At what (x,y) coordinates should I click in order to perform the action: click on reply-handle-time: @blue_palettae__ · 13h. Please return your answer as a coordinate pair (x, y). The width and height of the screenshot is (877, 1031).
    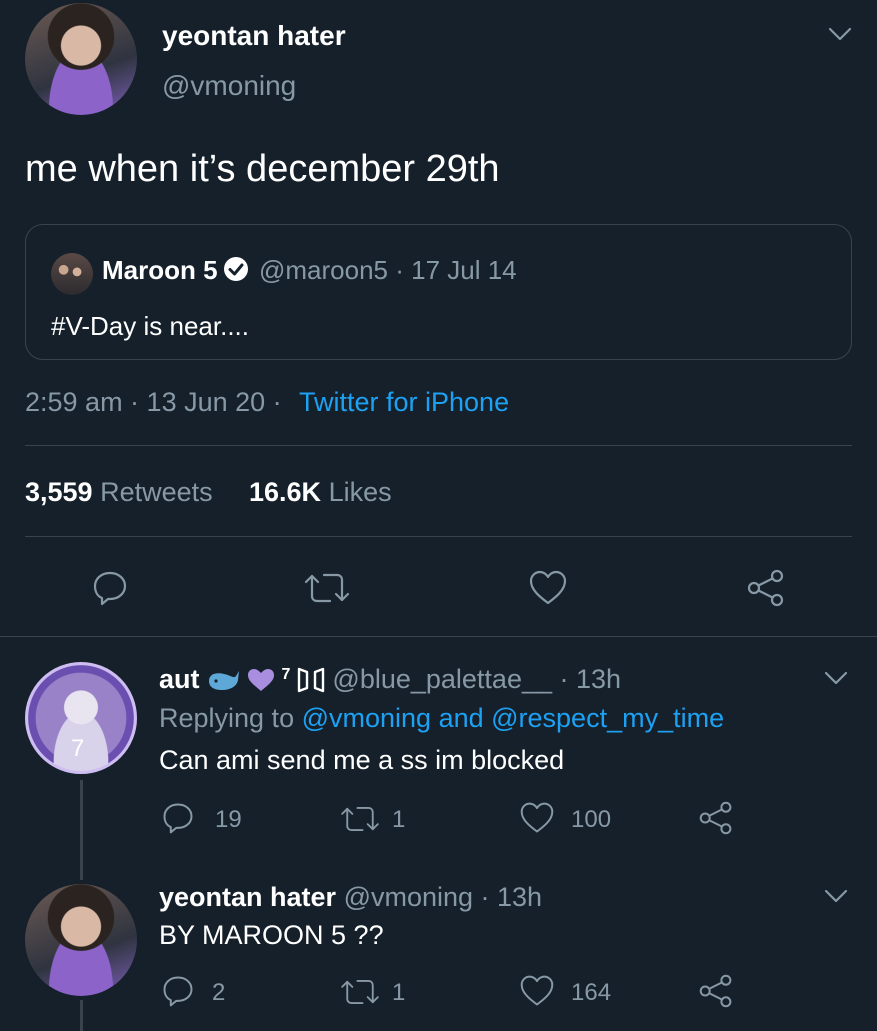
    Looking at the image, I should click on (477, 679).